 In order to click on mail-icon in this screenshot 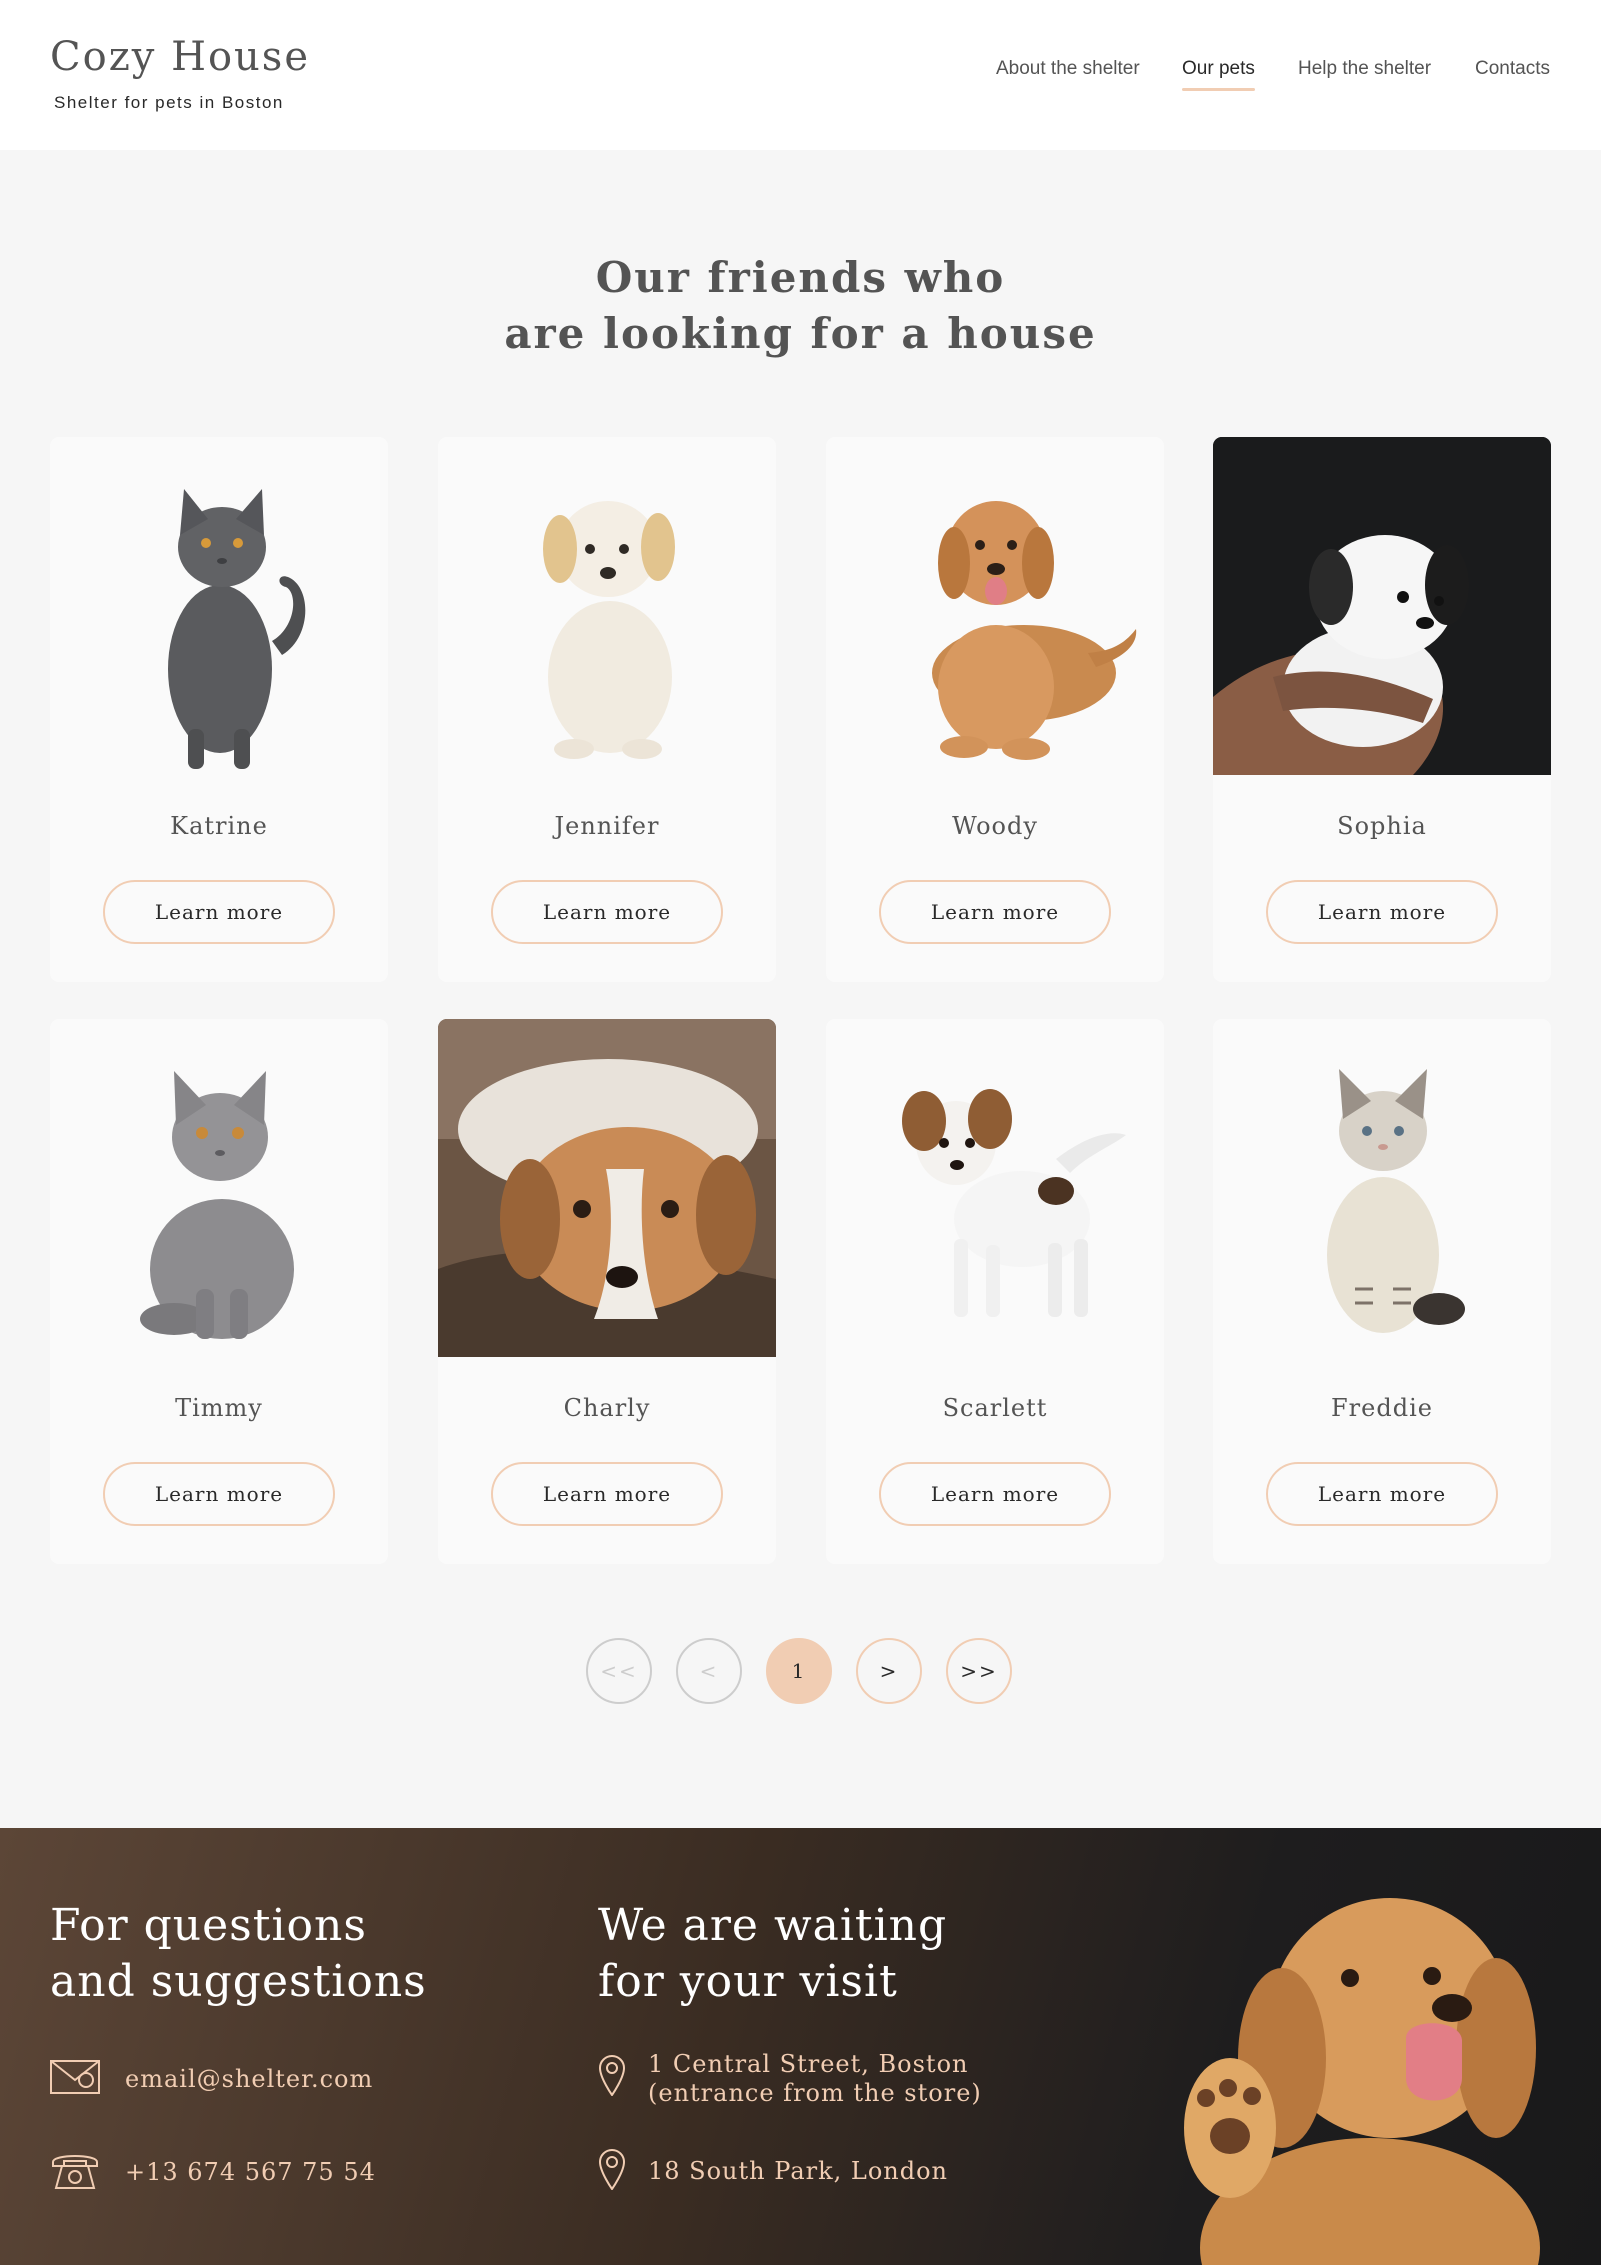, I will do `click(75, 2079)`.